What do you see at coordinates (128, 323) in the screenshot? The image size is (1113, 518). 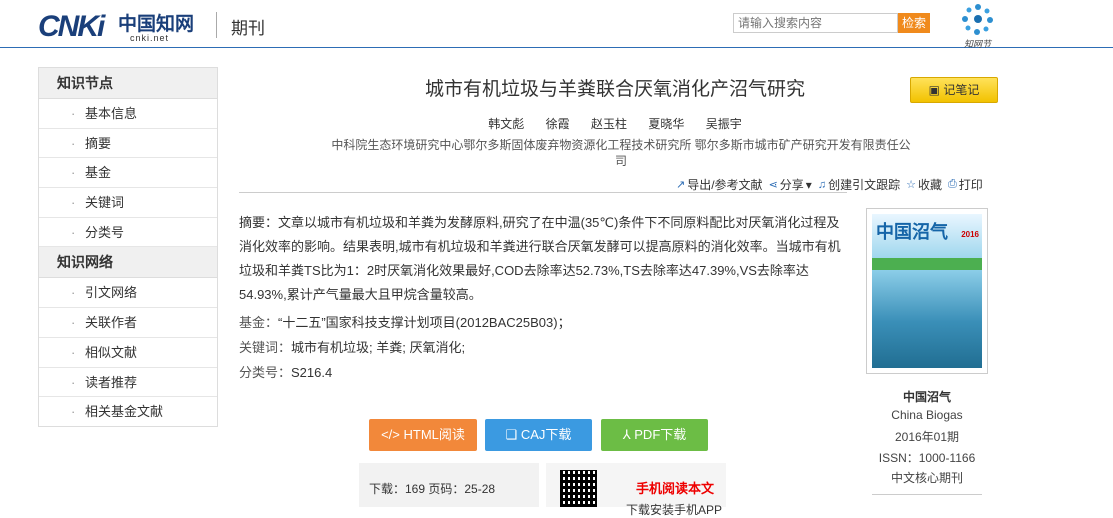 I see `sidebar-item-related-authors: 关联作者` at bounding box center [128, 323].